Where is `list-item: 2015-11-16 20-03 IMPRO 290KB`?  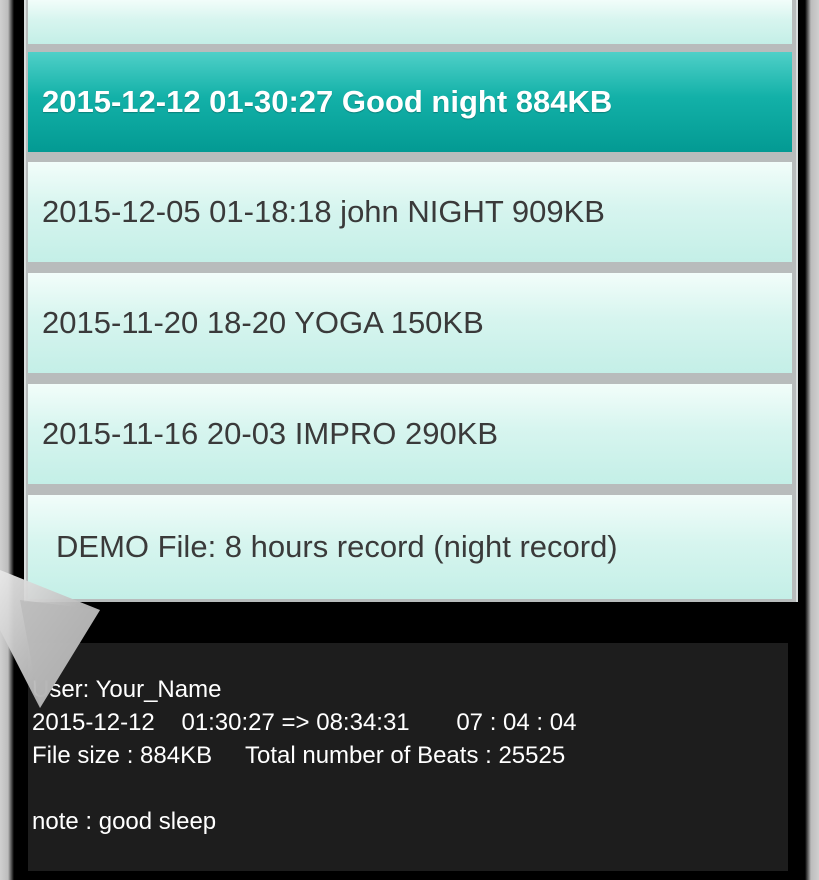
list-item: 2015-11-16 20-03 IMPRO 290KB is located at coordinates (410, 434).